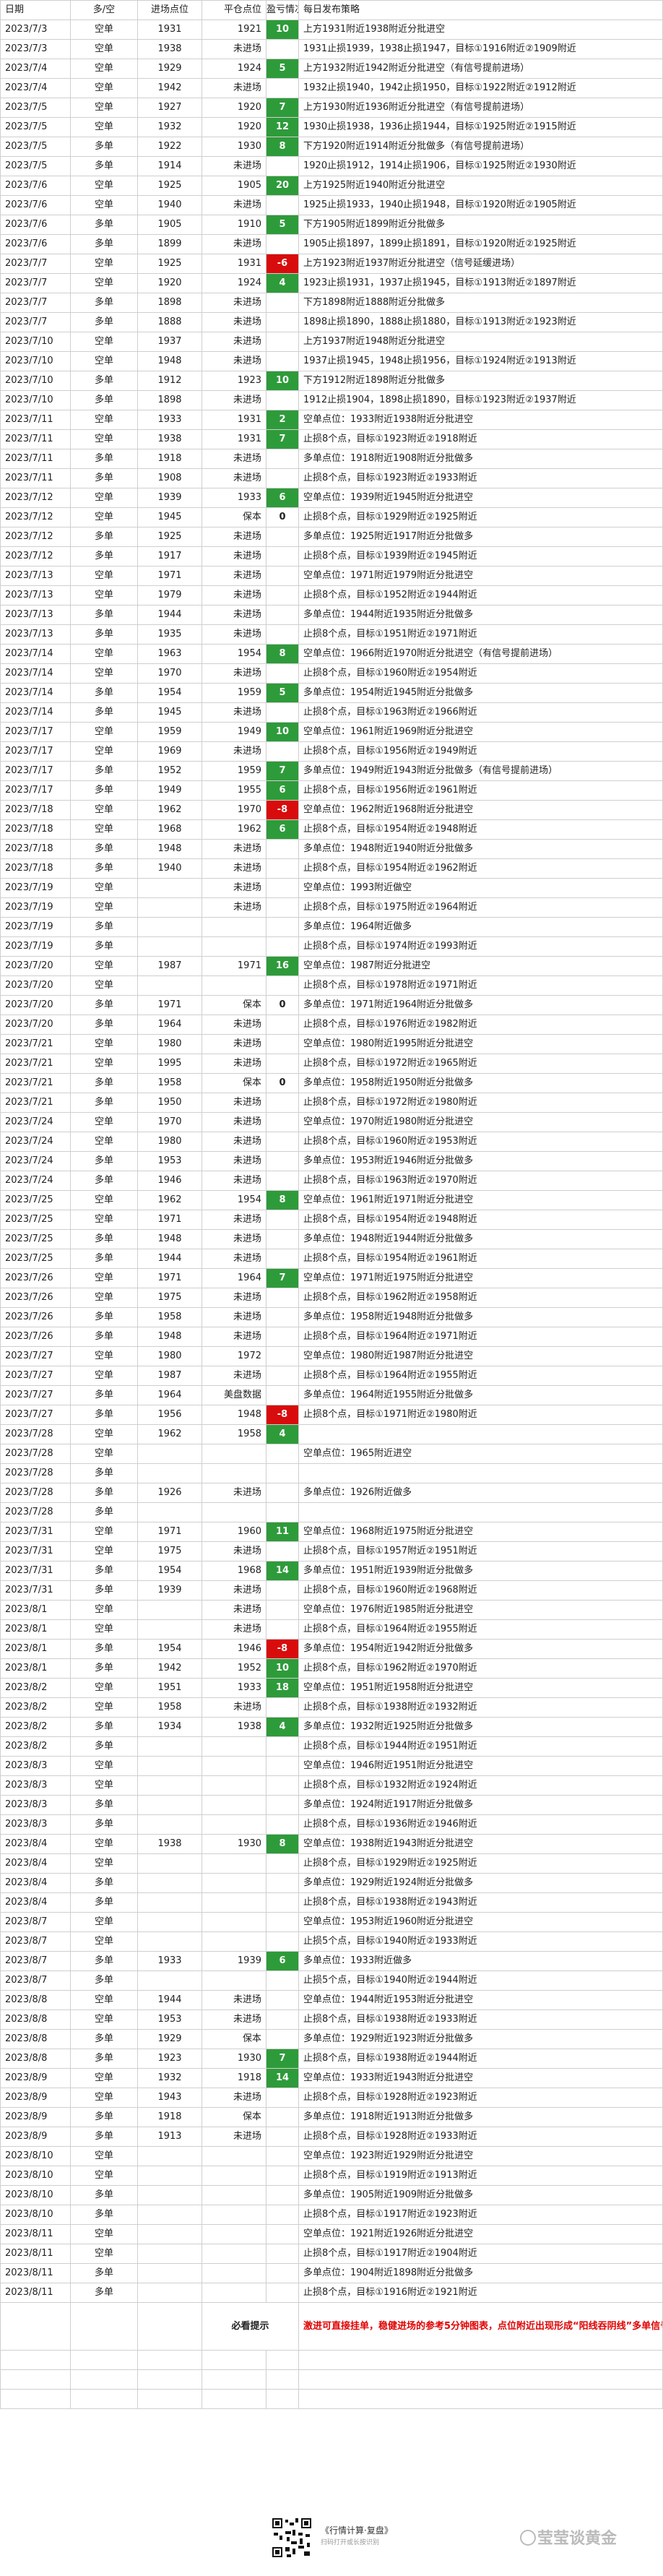 This screenshot has height=2576, width=663. Describe the element at coordinates (331, 2215) in the screenshot. I see `table-row: 2023/8/10 多单 止损8个点，目标①1917附近②1923附近` at that location.